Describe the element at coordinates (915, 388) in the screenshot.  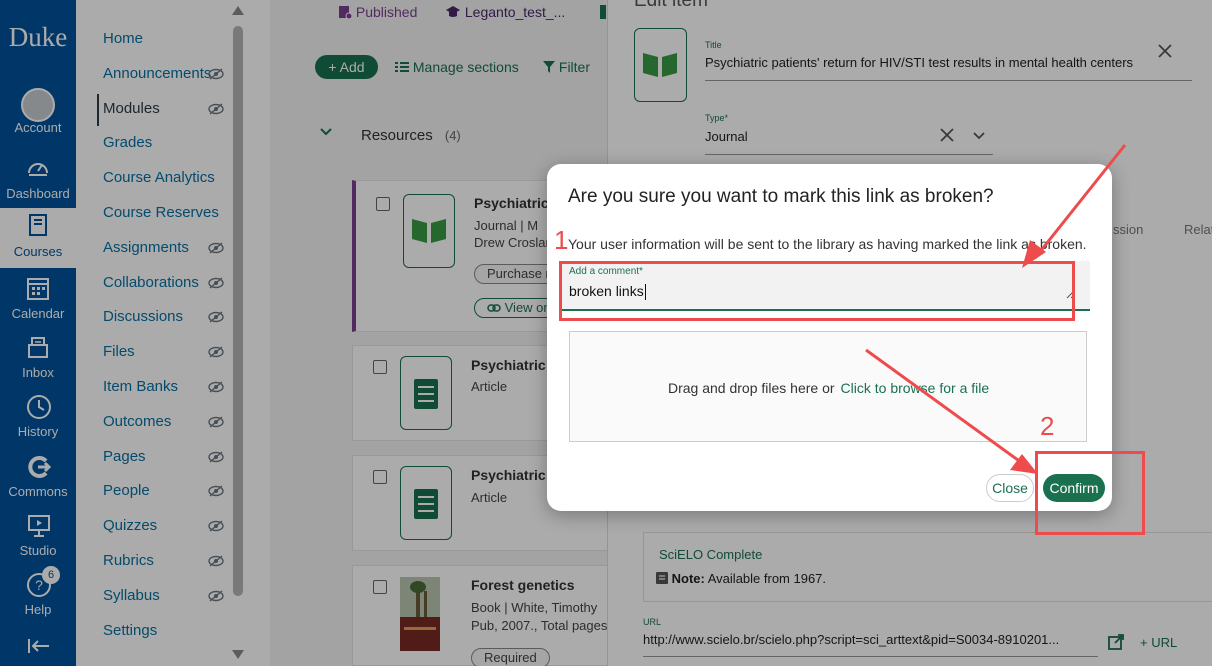
I see `browse-file-link: Click to browse for a file` at that location.